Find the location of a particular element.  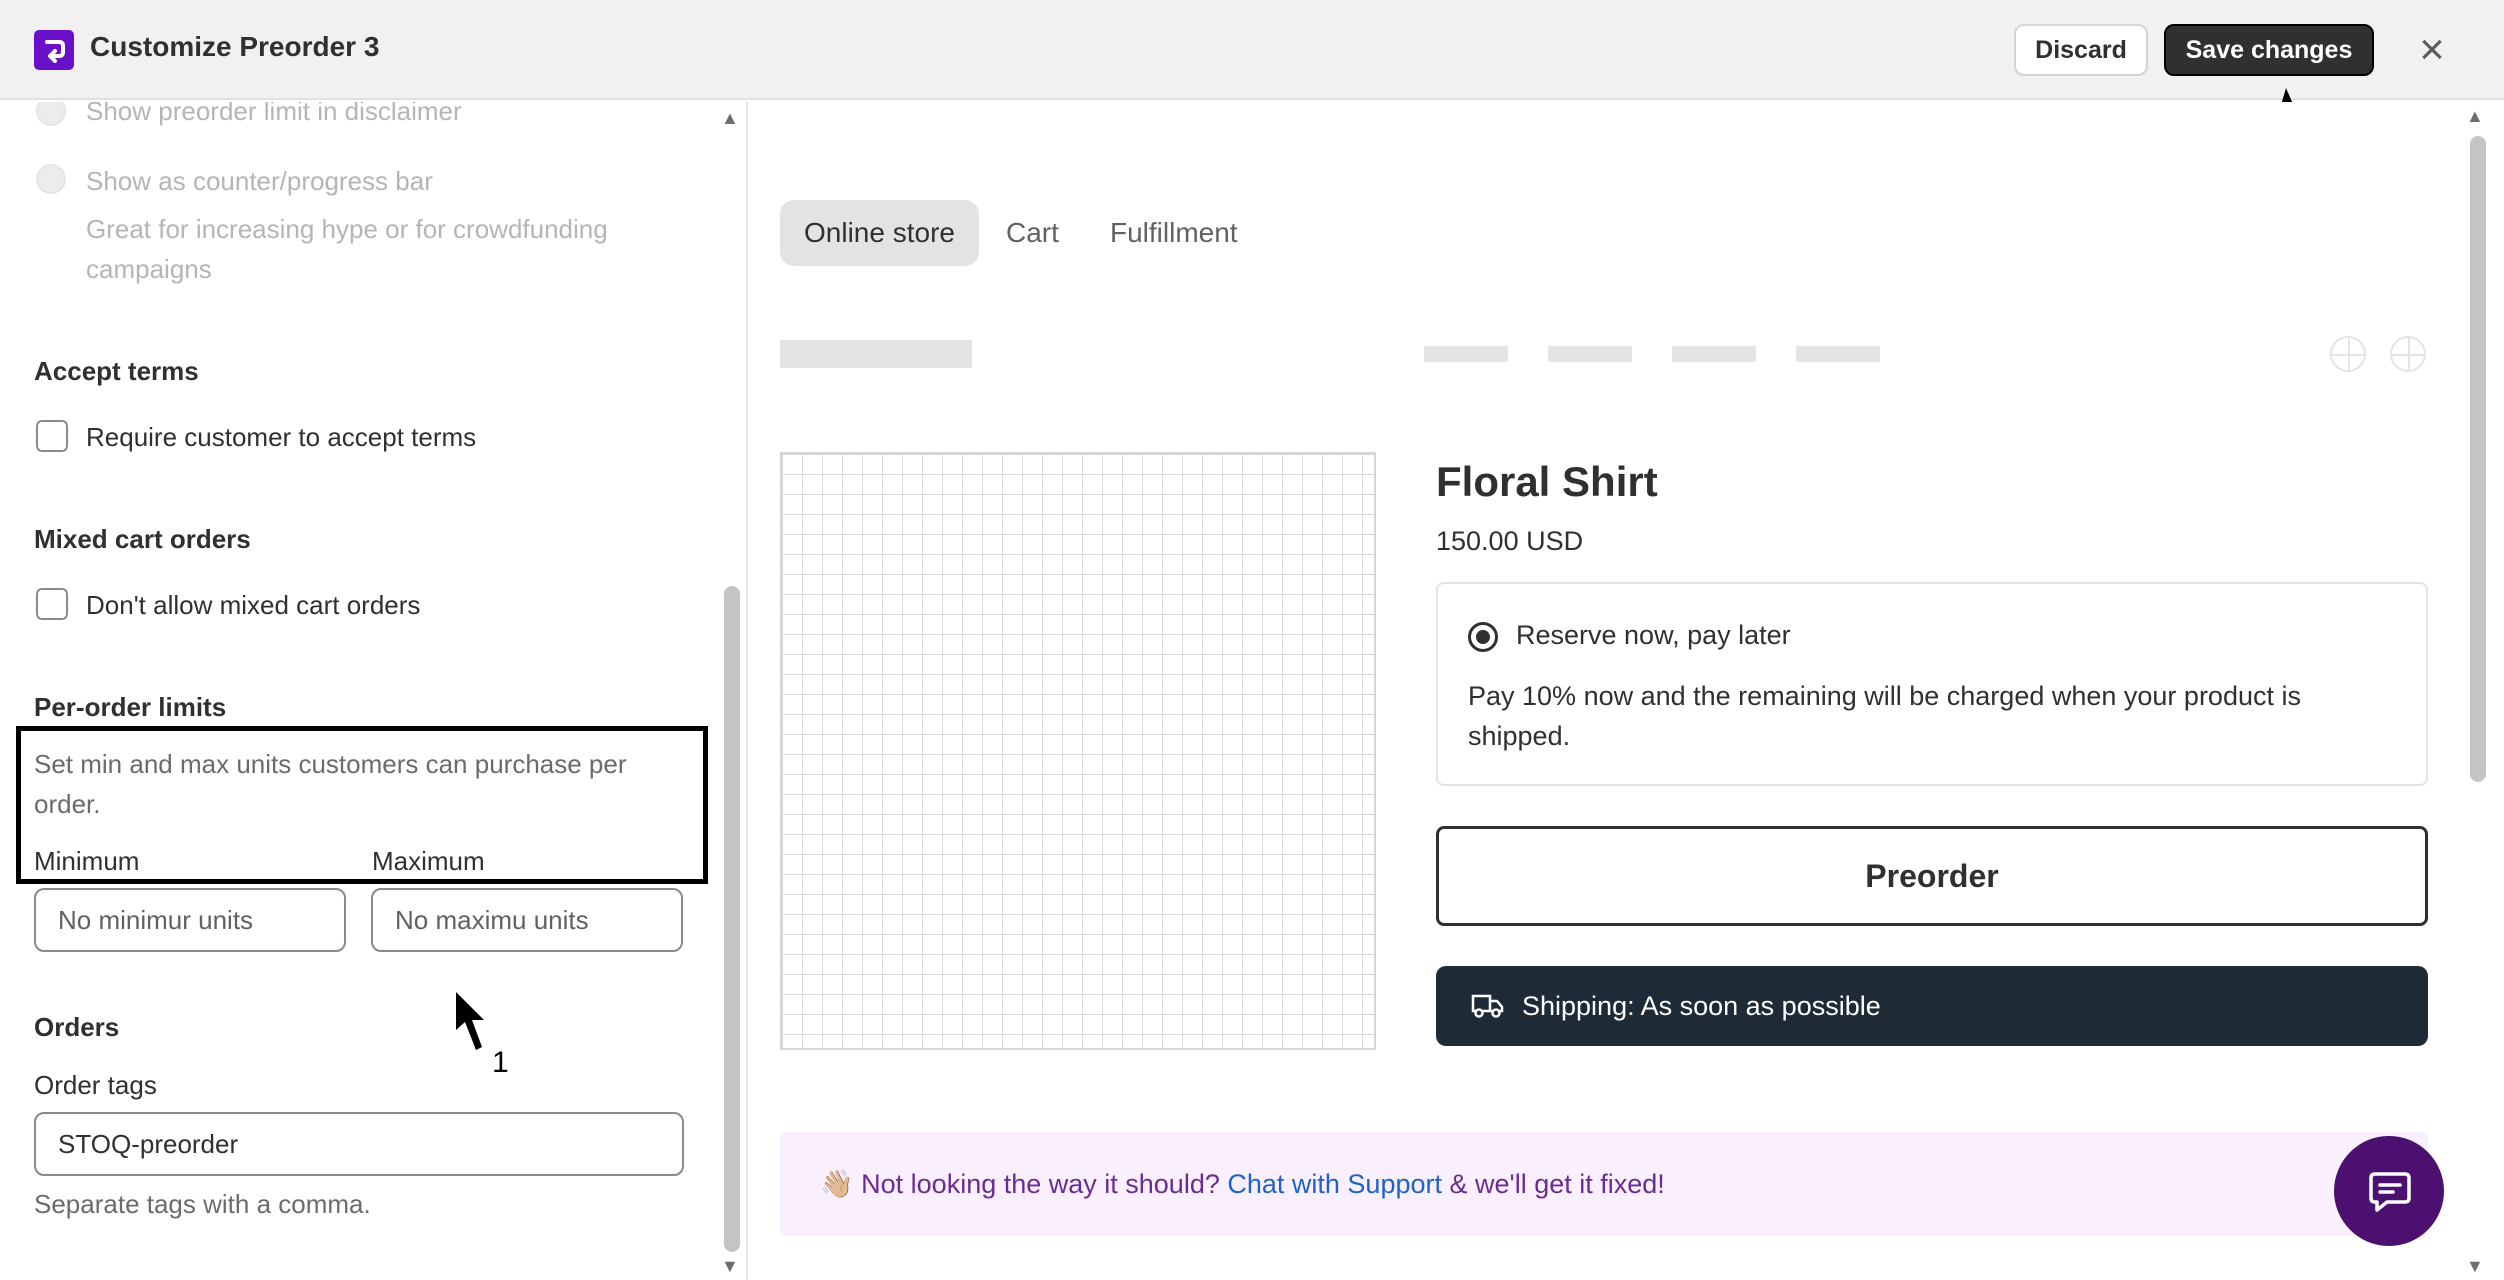

mixed-cart-heading: Mixed cart orders is located at coordinates (142, 539).